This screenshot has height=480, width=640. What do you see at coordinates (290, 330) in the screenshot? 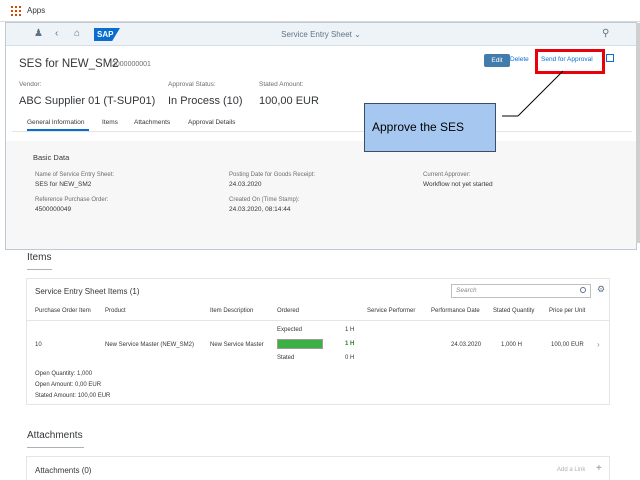
I see `expected-label: Expected` at bounding box center [290, 330].